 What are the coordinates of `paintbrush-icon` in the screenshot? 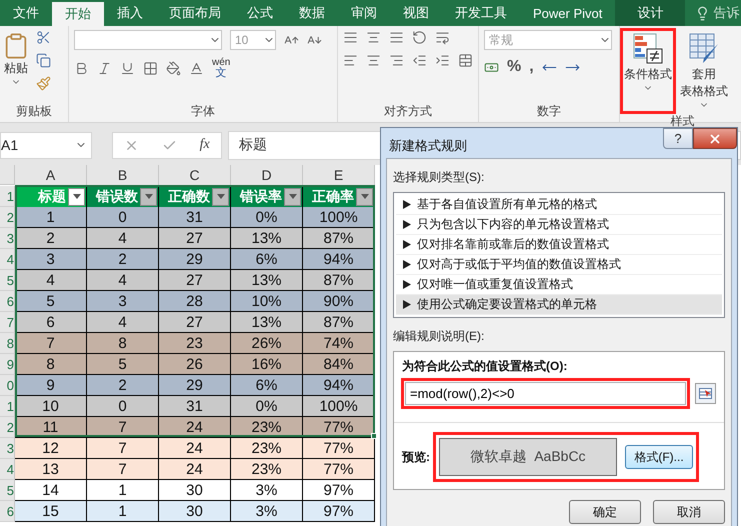 It's located at (43, 83).